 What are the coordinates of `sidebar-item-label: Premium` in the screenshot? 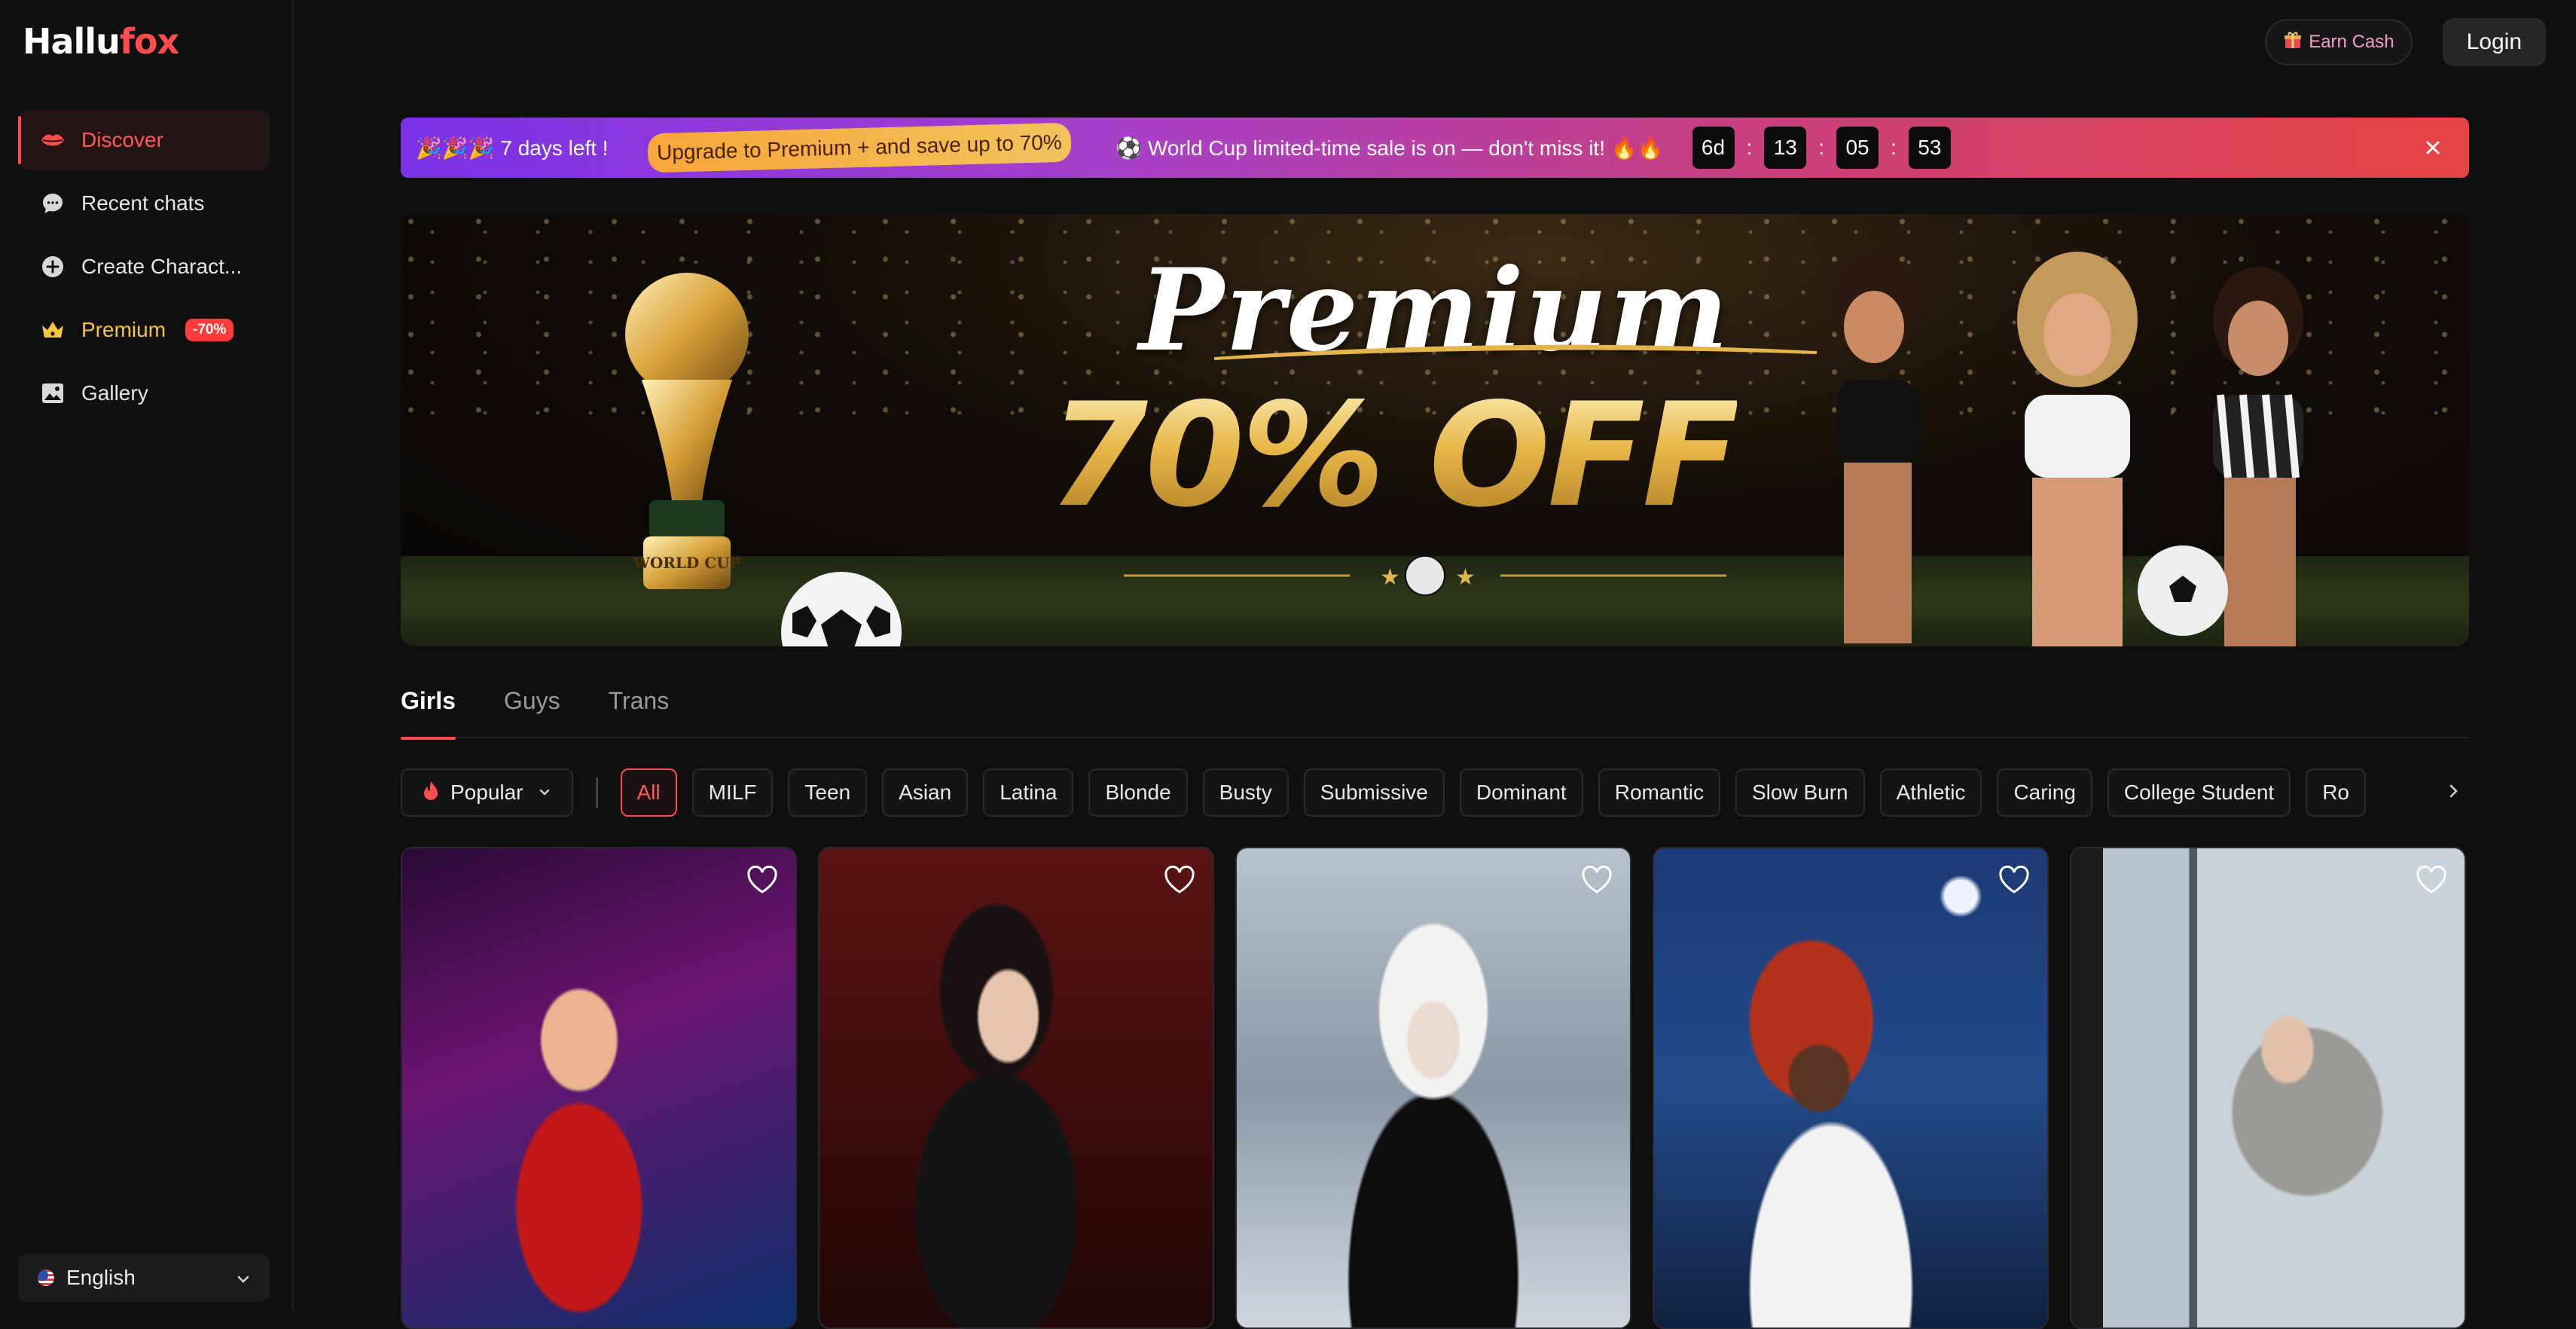 It's located at (124, 329).